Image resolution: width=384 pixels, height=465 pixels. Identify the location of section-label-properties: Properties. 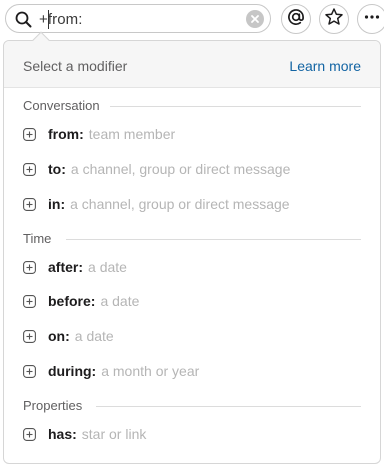
(53, 405).